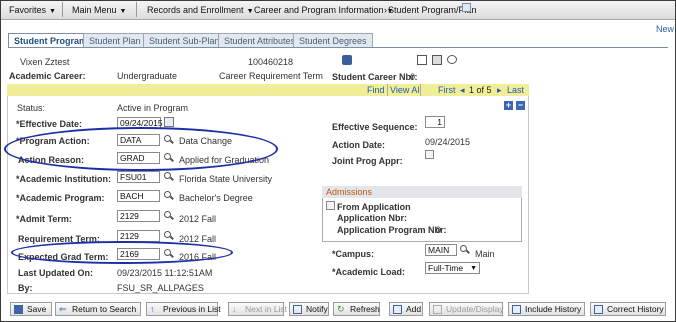 Image resolution: width=676 pixels, height=322 pixels. I want to click on last-updated-label: Last Updated On:, so click(56, 273).